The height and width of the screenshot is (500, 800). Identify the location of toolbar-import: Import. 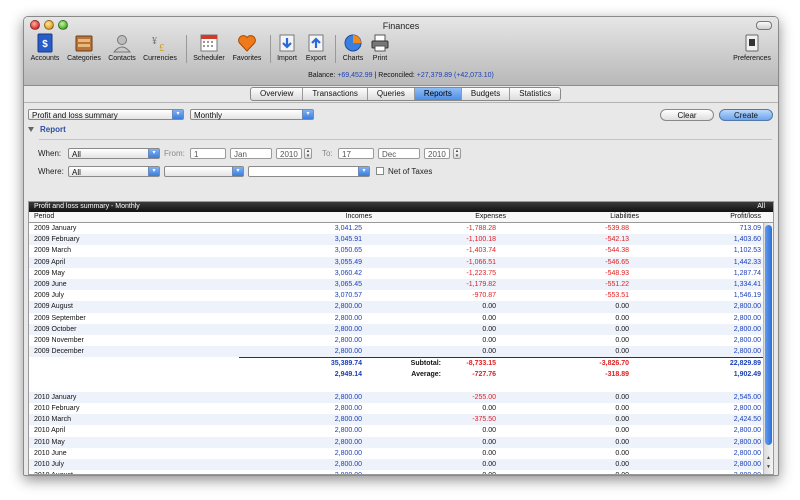
(287, 49).